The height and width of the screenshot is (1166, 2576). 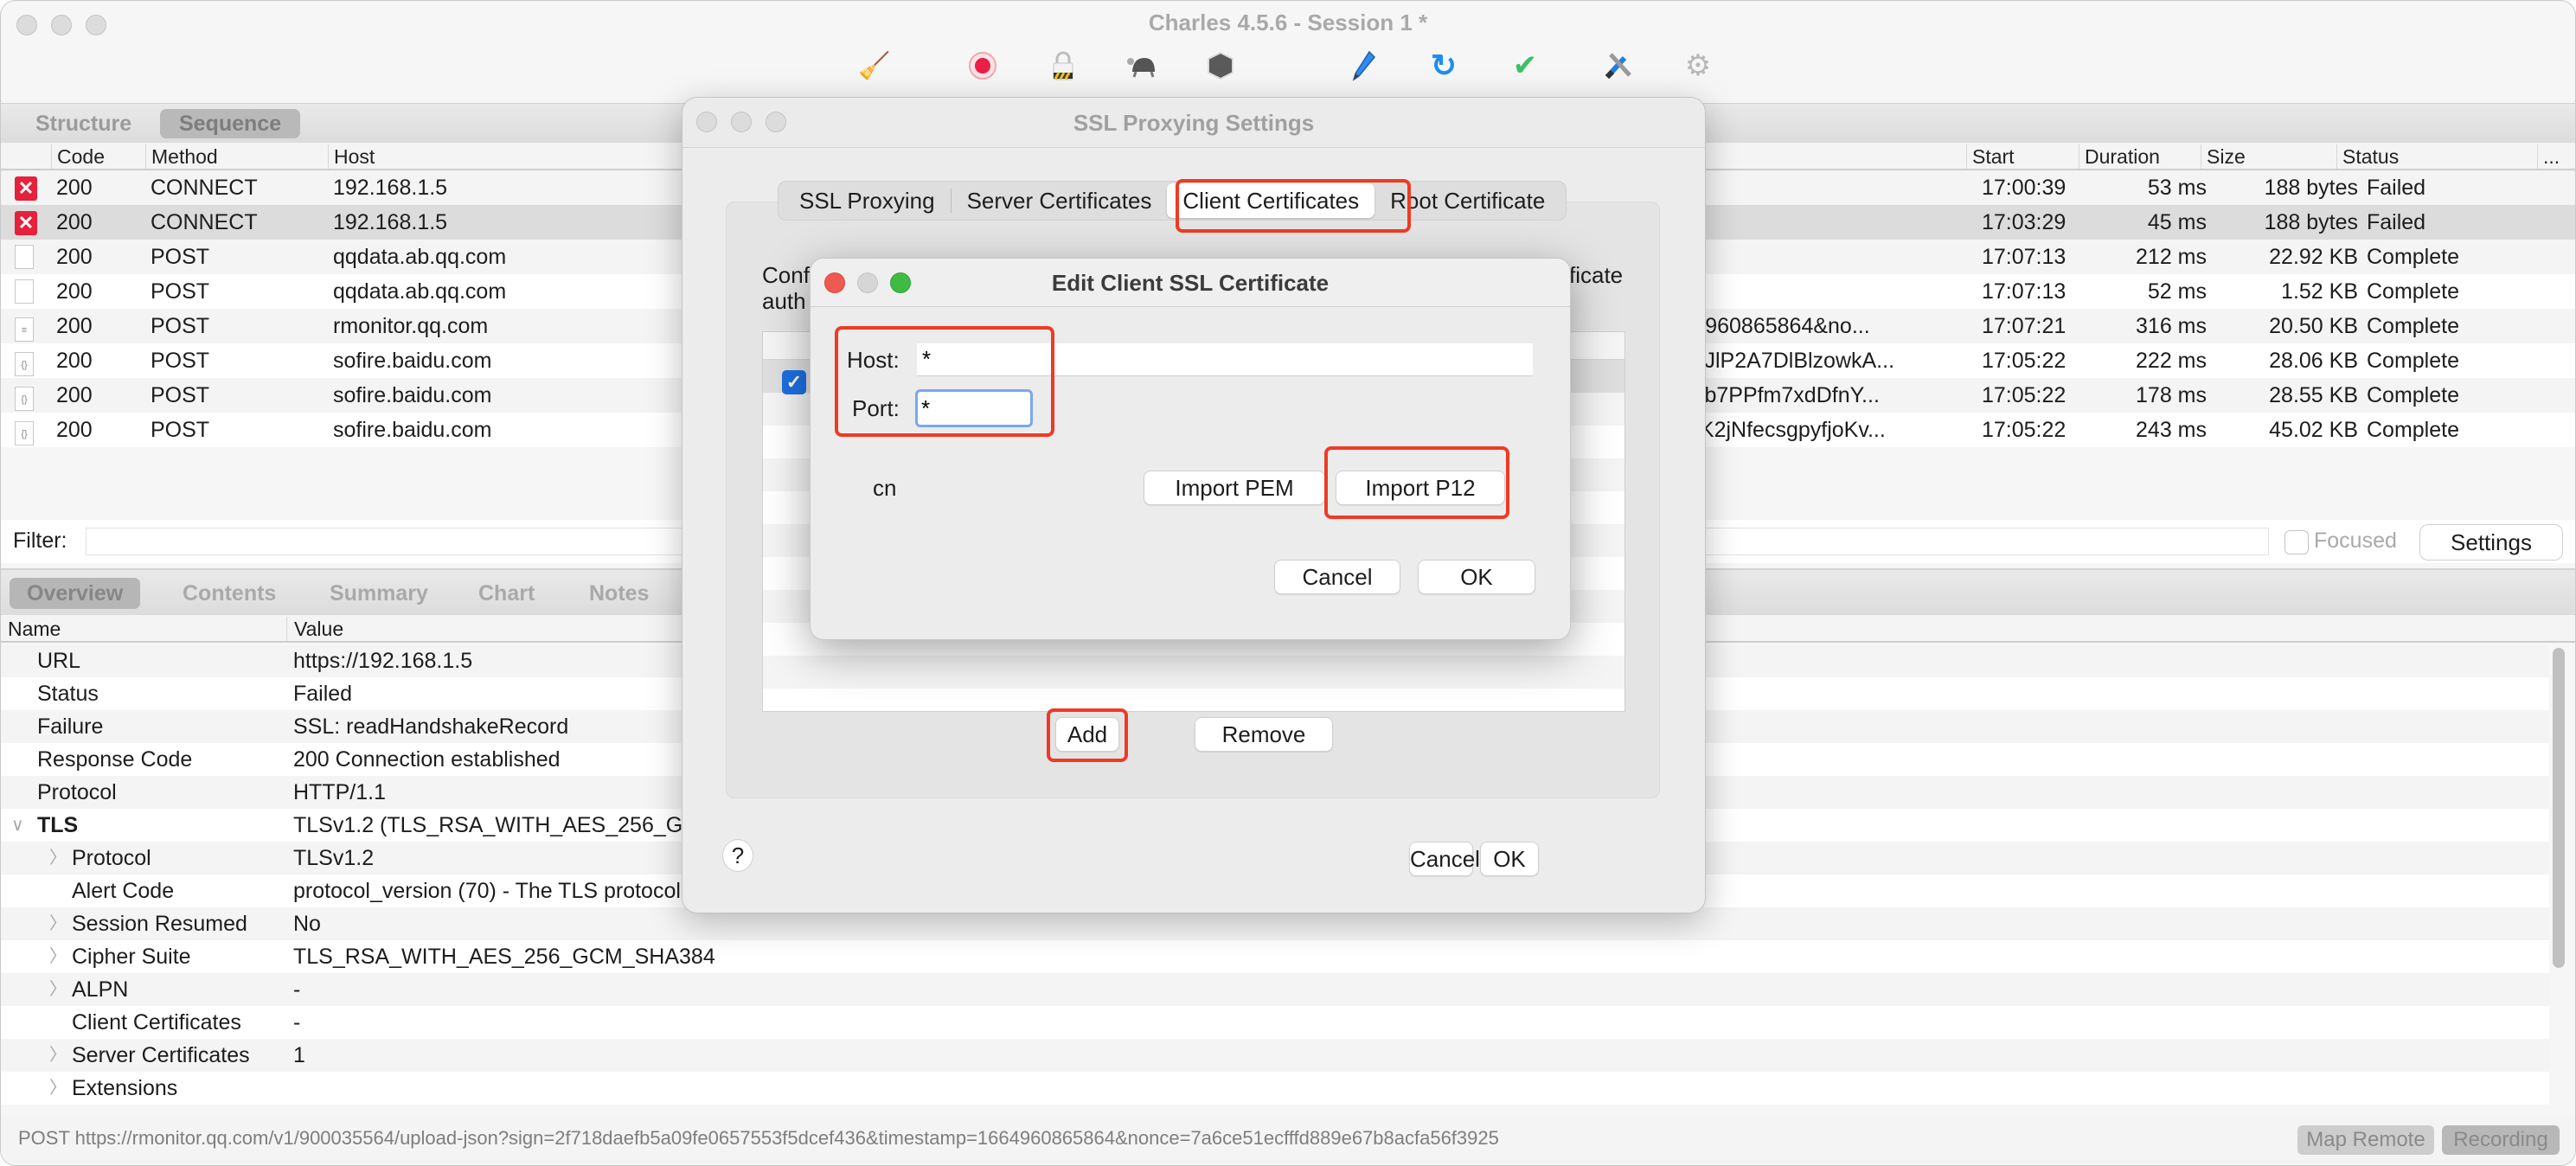 What do you see at coordinates (1444, 859) in the screenshot?
I see `ssl-cancel-button: Cancel` at bounding box center [1444, 859].